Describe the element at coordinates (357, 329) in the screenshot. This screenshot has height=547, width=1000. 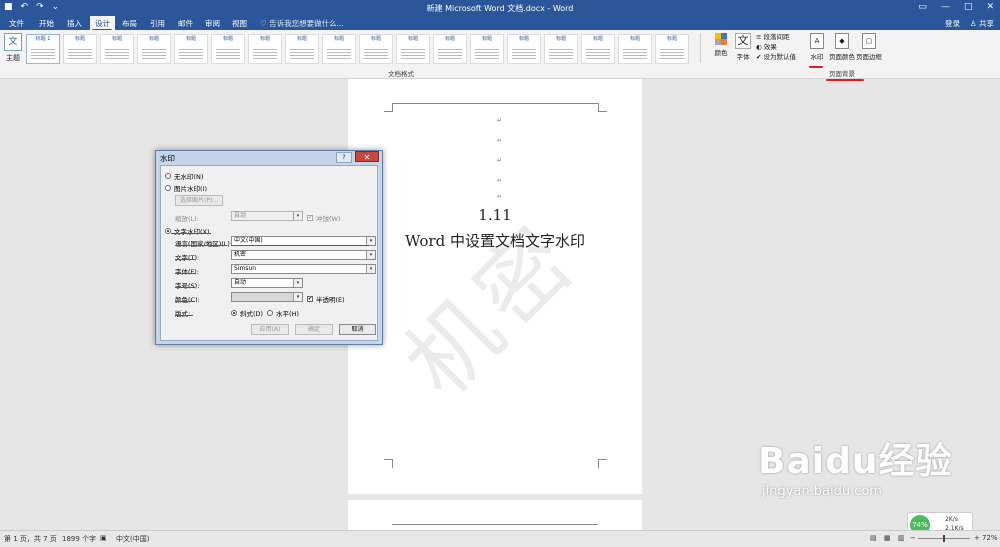
I see `cancel-button: 取消` at that location.